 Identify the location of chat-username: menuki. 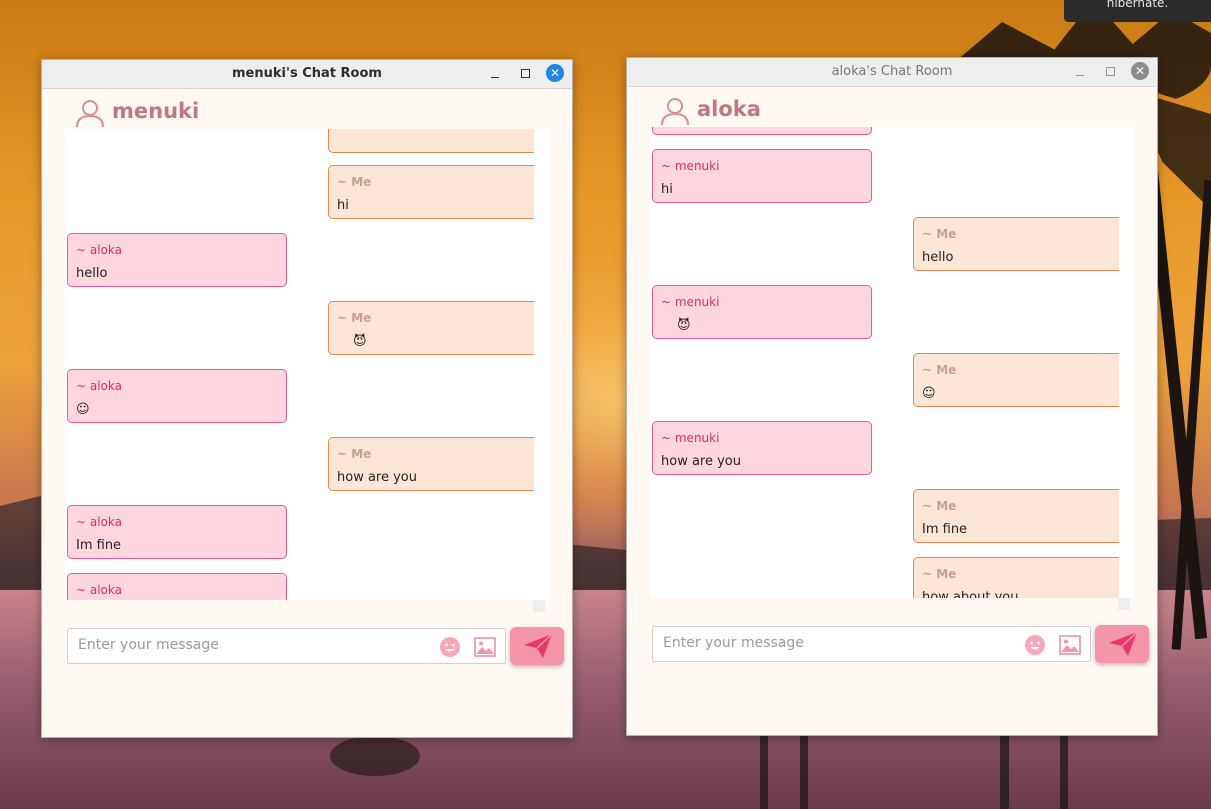
(156, 111).